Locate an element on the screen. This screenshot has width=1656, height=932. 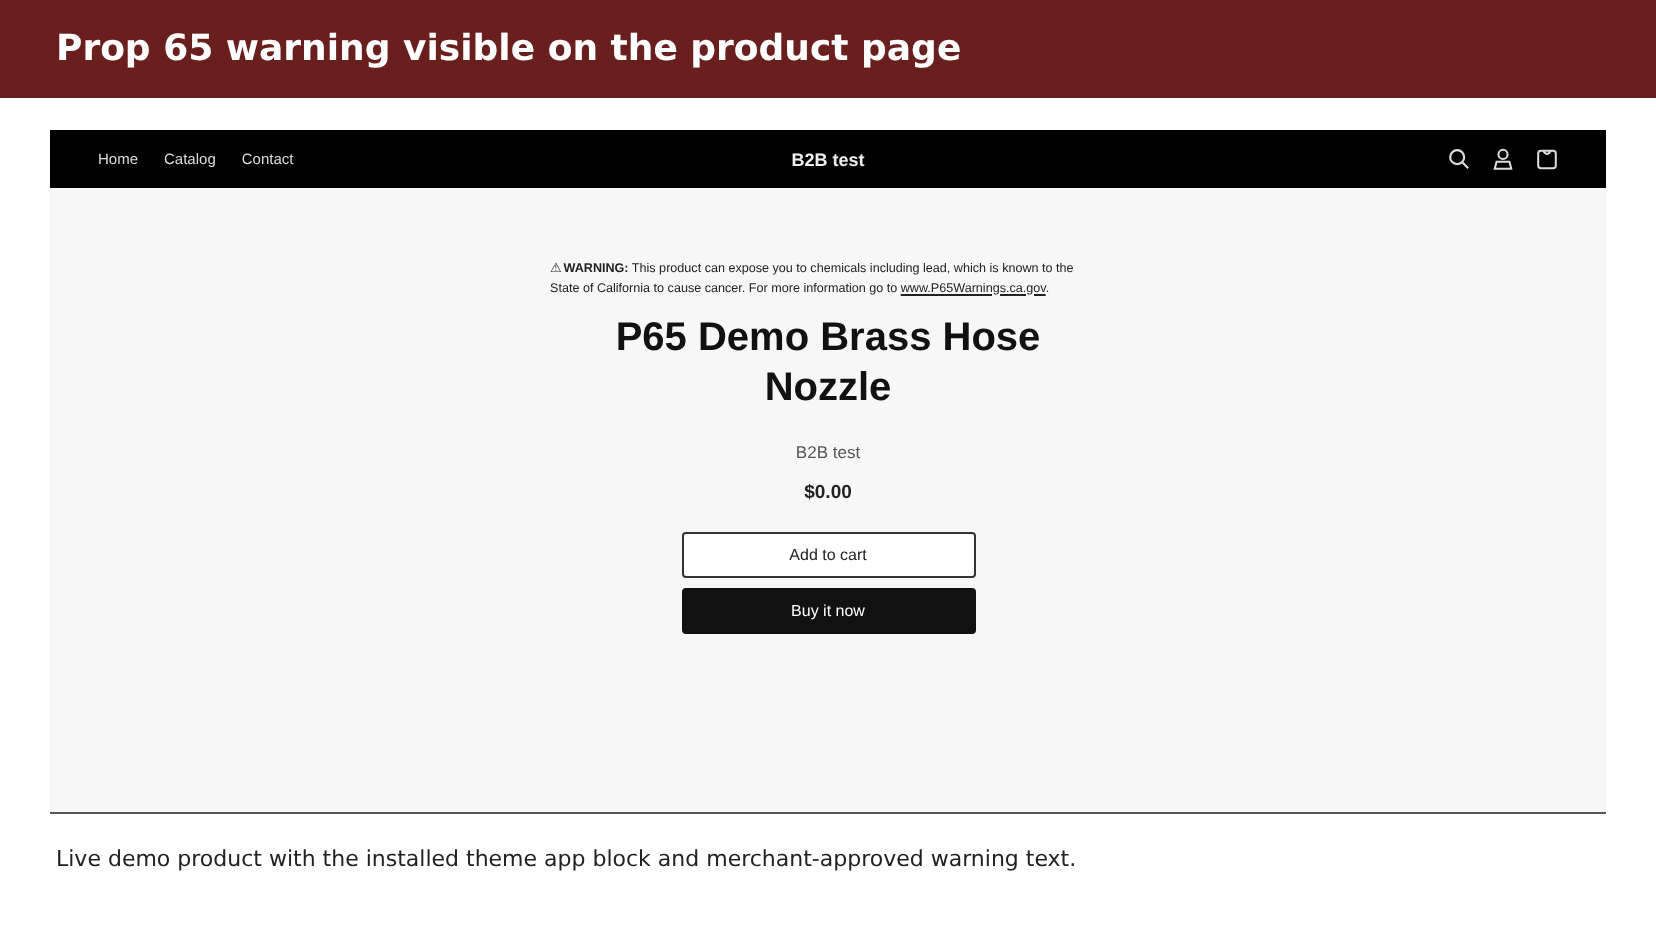
product-title: P65 Demo Brass Hose Nozzle is located at coordinates (828, 364).